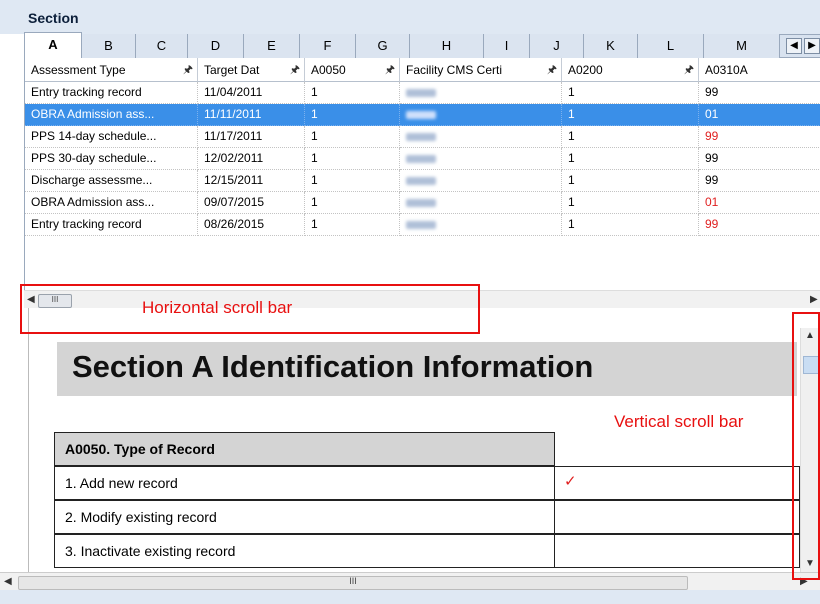 This screenshot has width=820, height=604. I want to click on record-option-label: 2. Modify existing record, so click(304, 517).